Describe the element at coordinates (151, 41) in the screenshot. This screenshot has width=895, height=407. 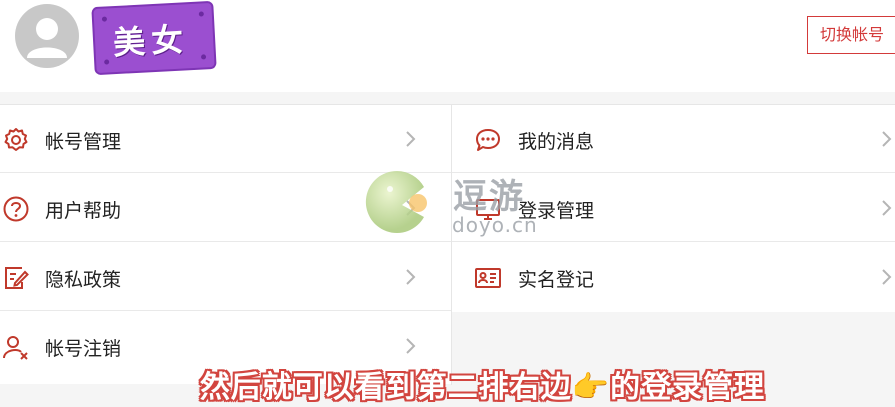
I see `nickname: 美女` at that location.